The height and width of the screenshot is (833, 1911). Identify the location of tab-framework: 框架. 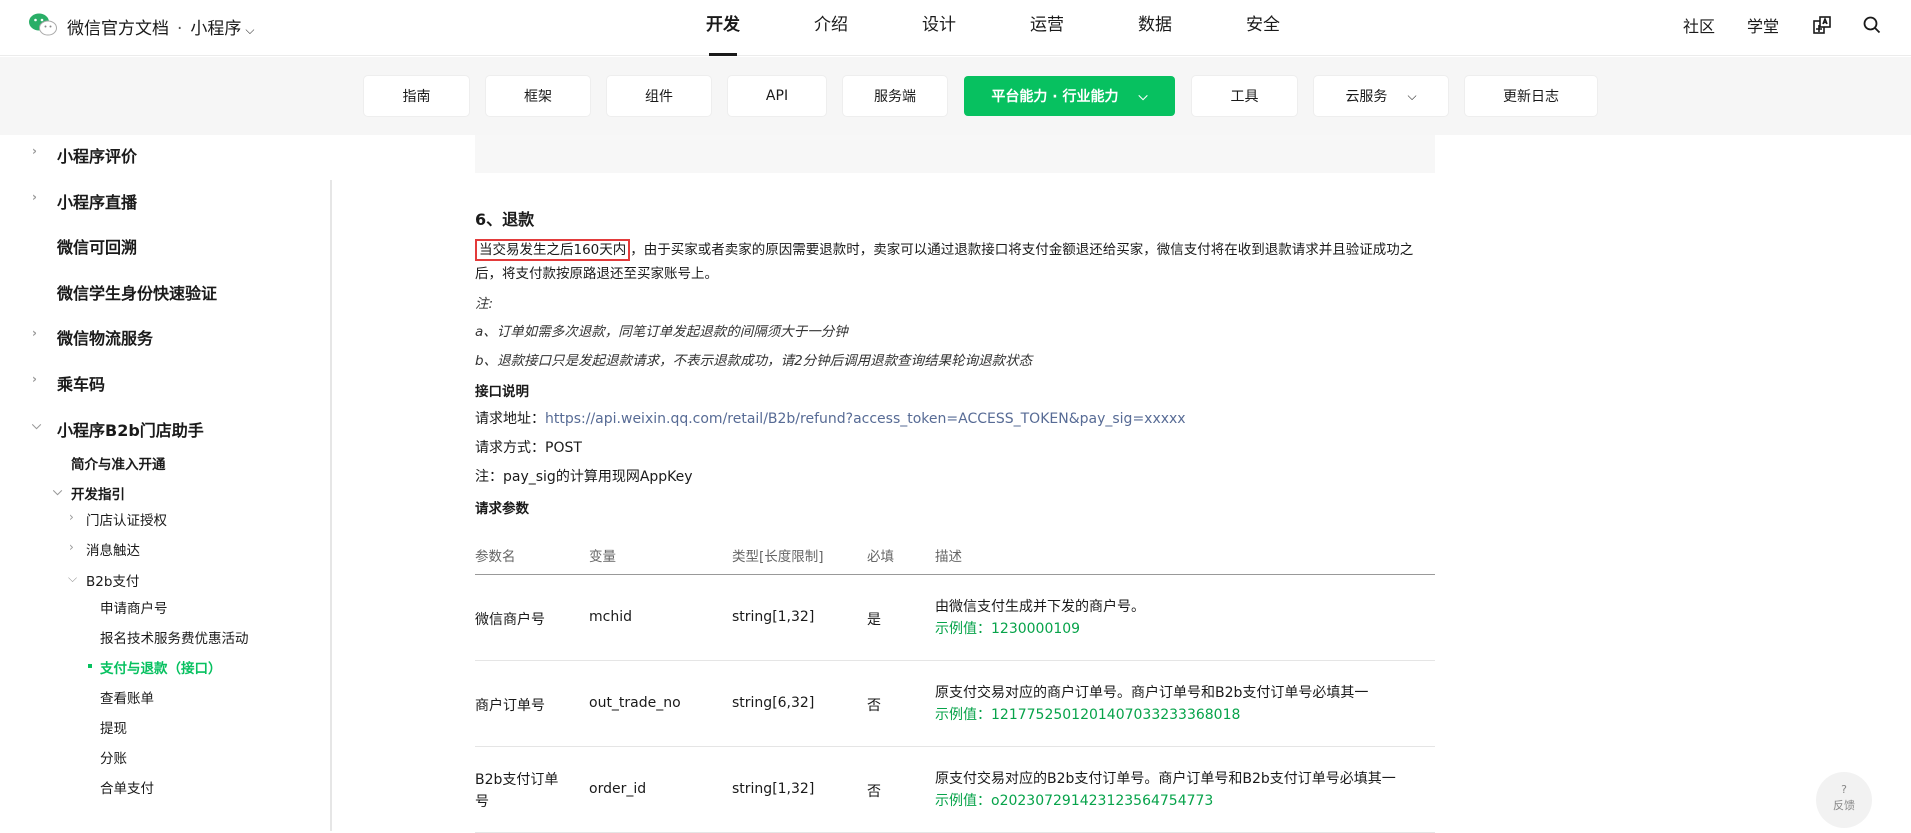
(538, 96).